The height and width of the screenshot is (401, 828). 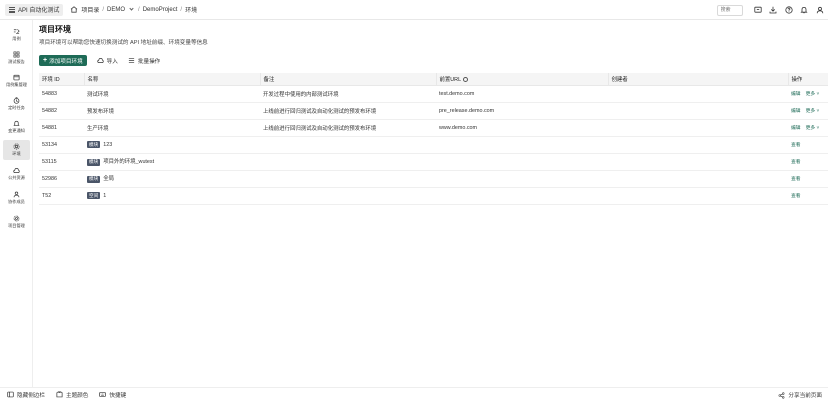 What do you see at coordinates (773, 10) in the screenshot?
I see `download-icon` at bounding box center [773, 10].